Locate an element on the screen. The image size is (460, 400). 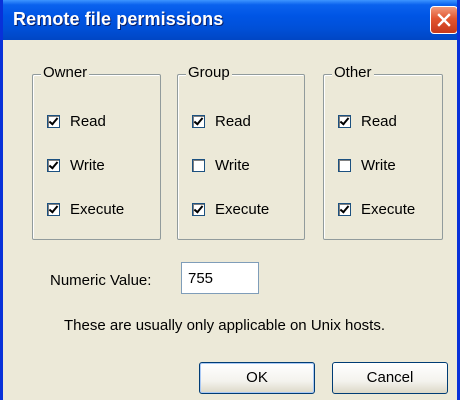
owner-group: Owner Read Write Execute is located at coordinates (96, 152).